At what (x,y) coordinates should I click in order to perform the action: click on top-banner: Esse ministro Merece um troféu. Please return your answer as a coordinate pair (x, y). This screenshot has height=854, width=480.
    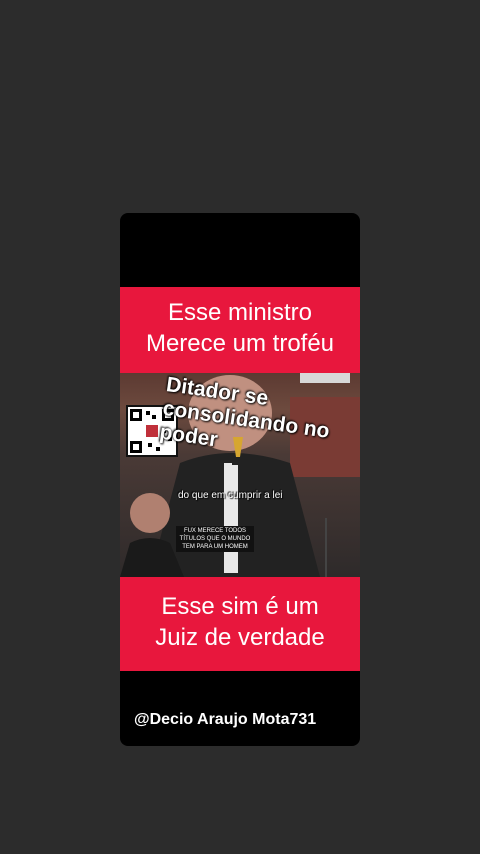
    Looking at the image, I should click on (240, 330).